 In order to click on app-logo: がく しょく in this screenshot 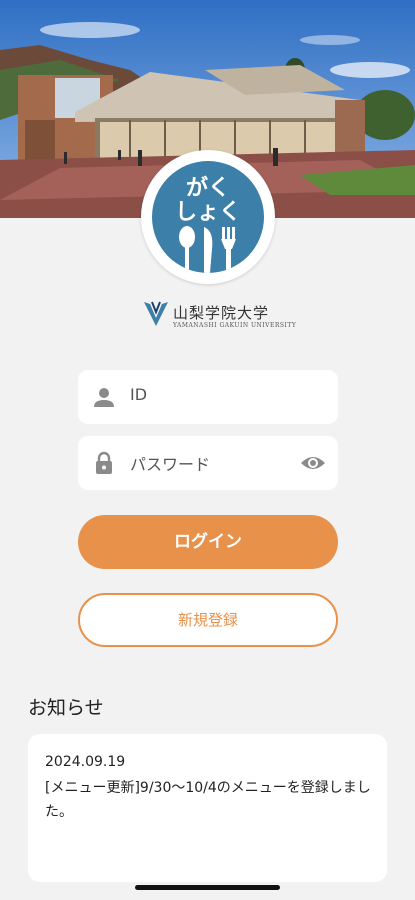, I will do `click(208, 217)`.